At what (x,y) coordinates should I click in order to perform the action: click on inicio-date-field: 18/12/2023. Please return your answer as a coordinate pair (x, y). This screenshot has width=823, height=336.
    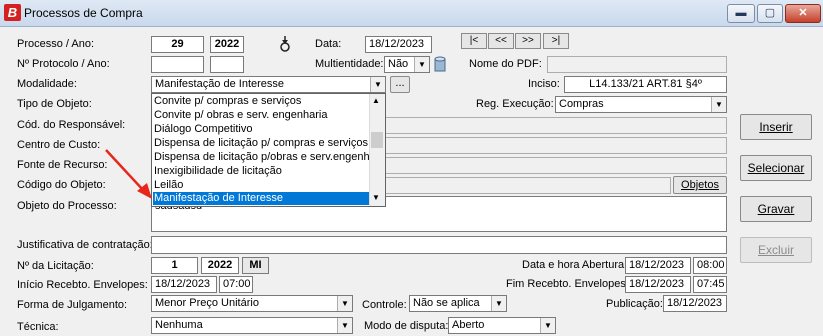
    Looking at the image, I should click on (184, 284).